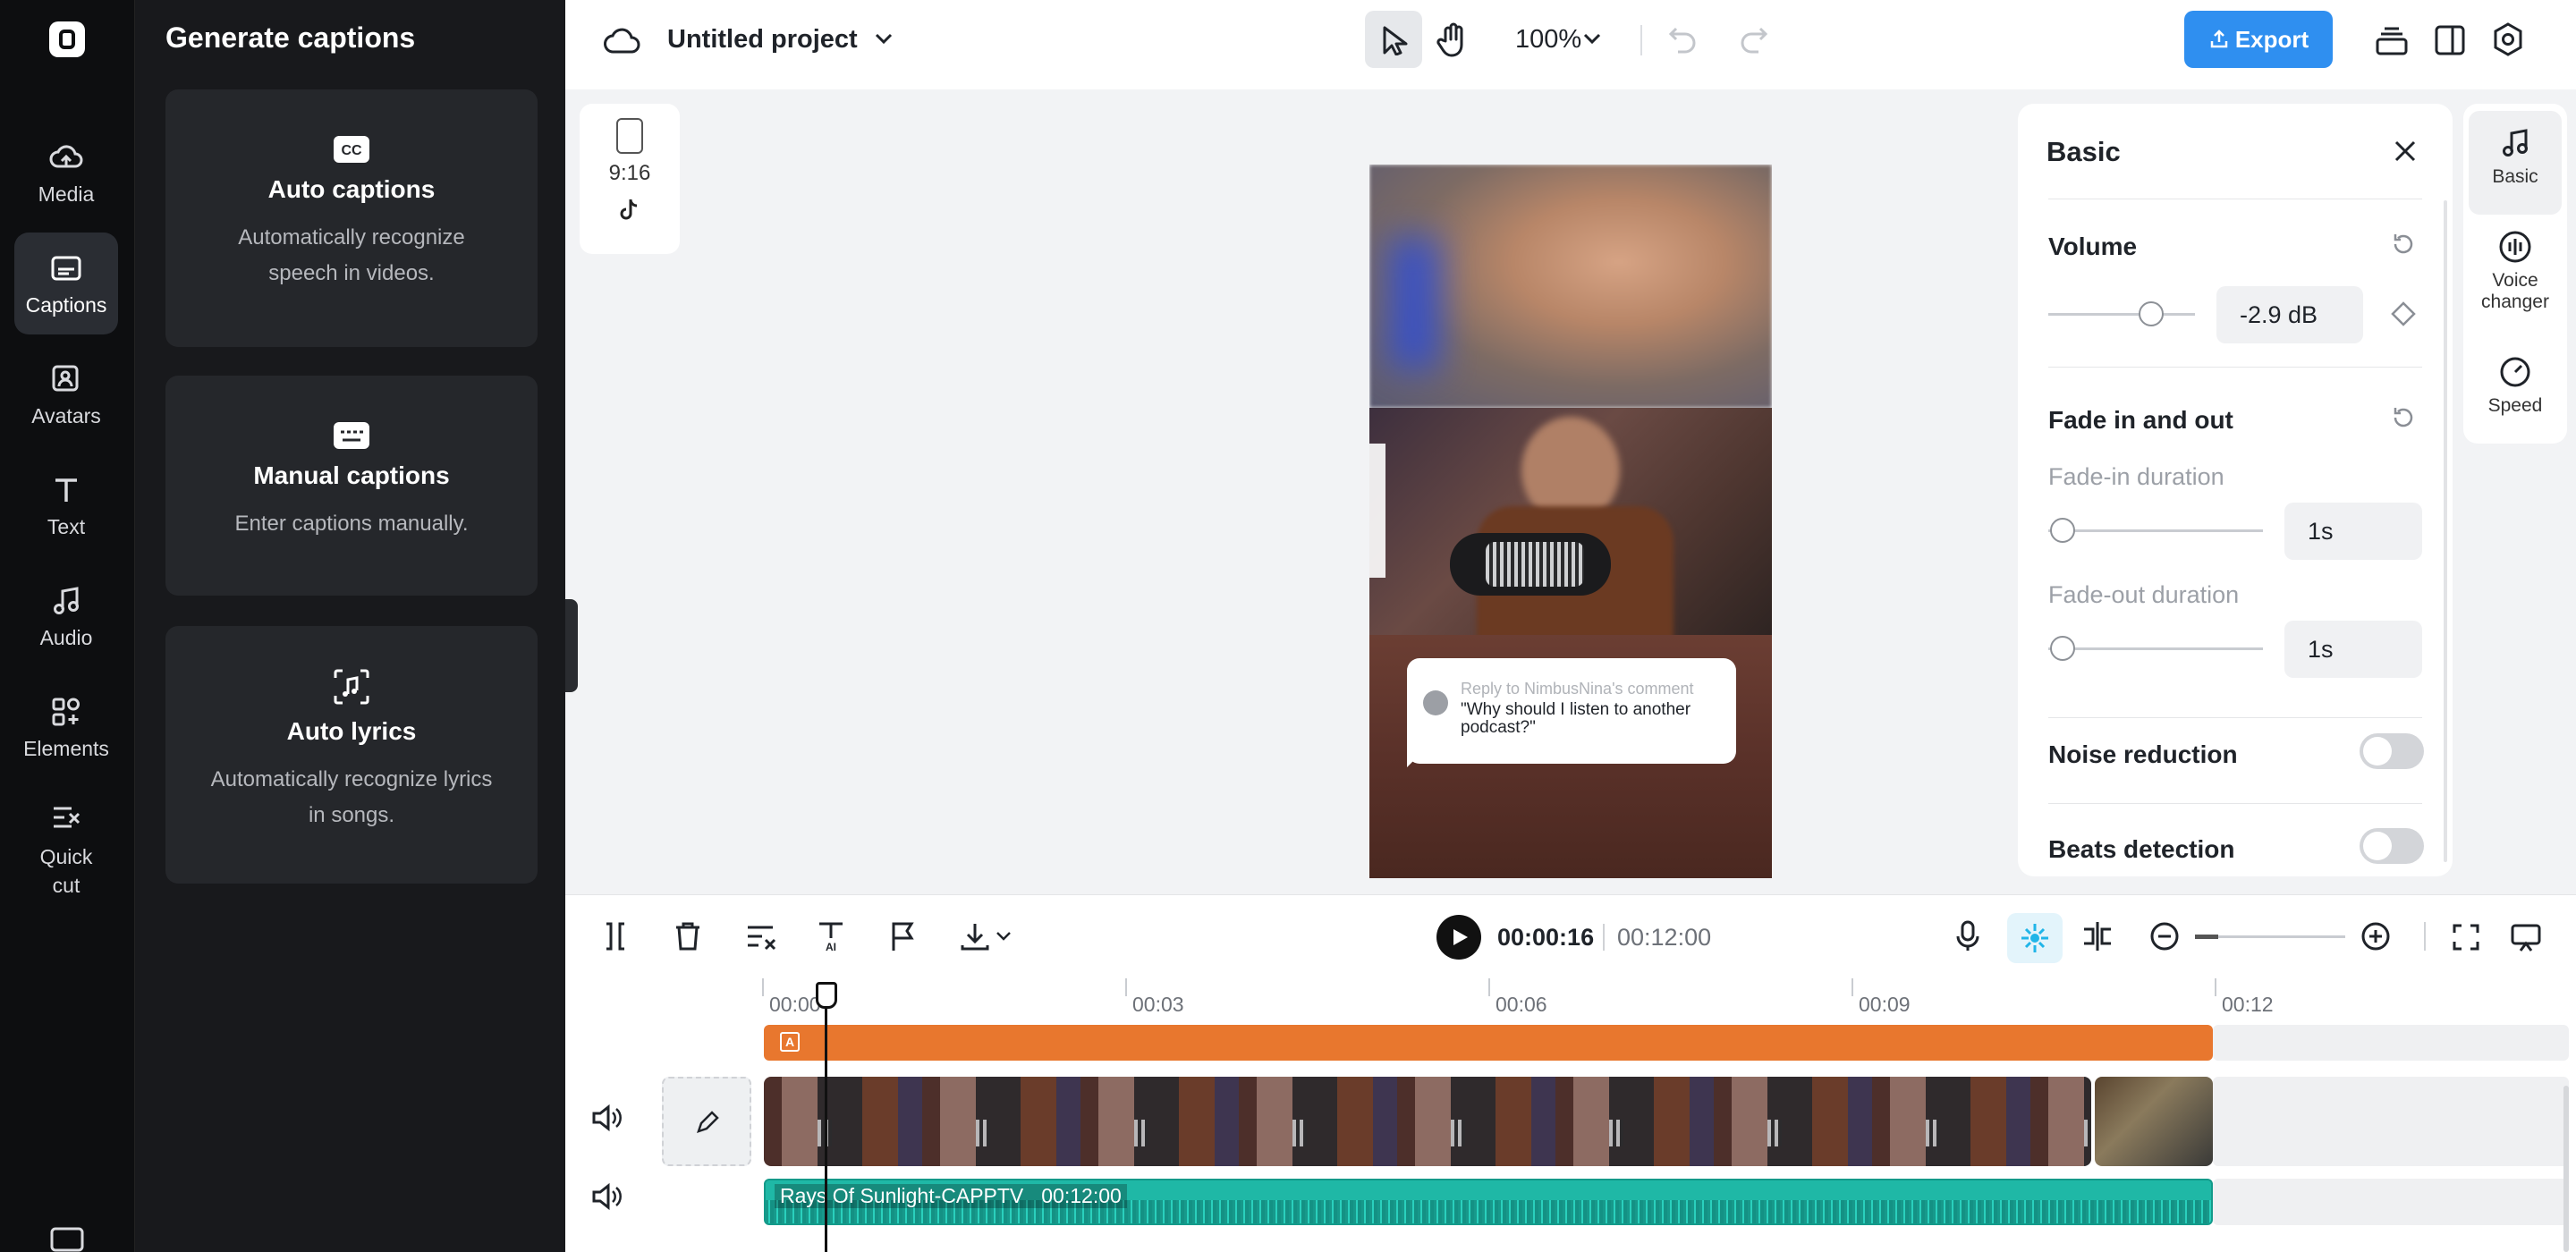 The image size is (2576, 1252). Describe the element at coordinates (66, 394) in the screenshot. I see `rail-item-avatars: Avatars` at that location.